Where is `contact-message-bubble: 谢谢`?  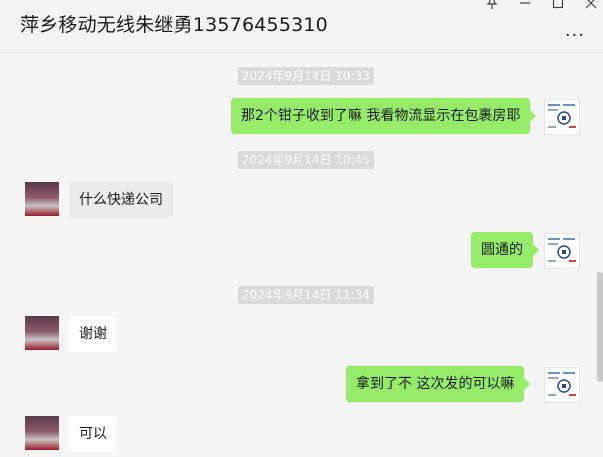
contact-message-bubble: 谢谢 is located at coordinates (93, 334).